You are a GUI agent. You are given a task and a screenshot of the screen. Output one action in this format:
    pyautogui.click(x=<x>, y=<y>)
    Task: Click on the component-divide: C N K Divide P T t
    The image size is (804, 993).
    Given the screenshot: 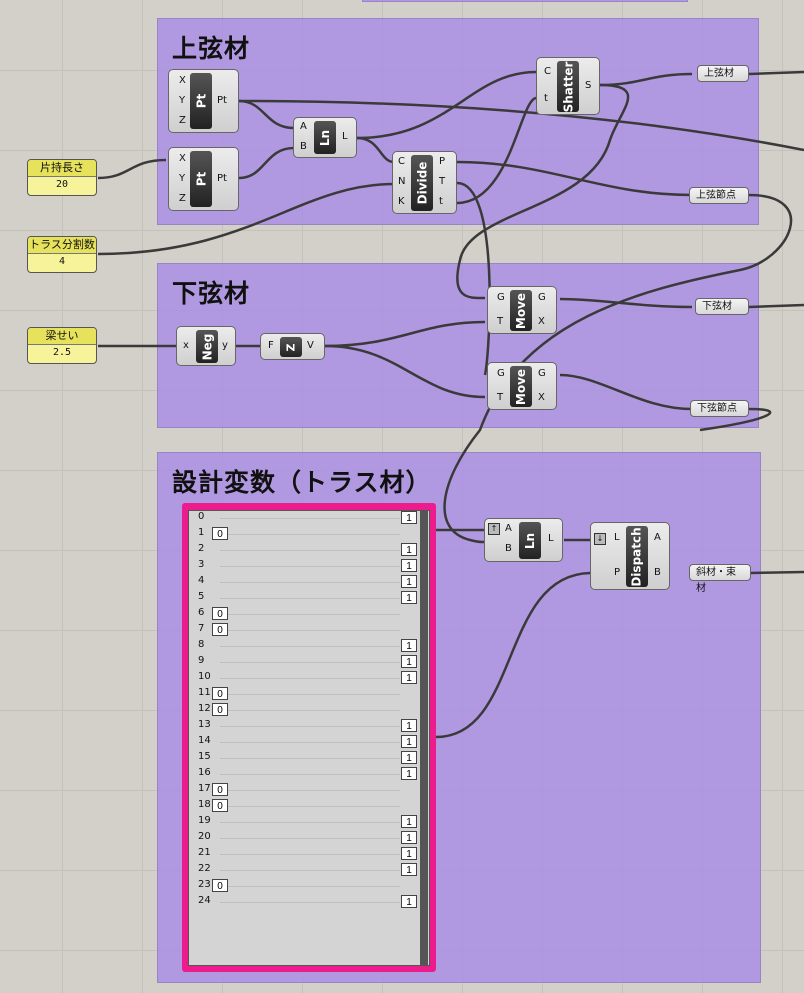 What is the action you would take?
    pyautogui.click(x=424, y=182)
    